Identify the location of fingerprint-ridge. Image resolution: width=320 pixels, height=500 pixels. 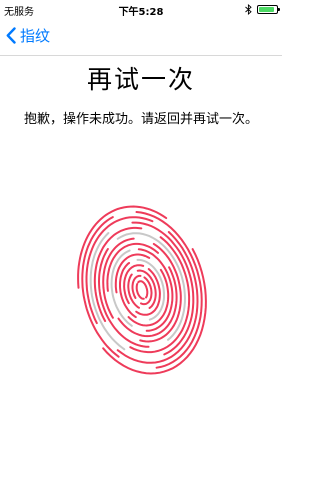
(140, 291).